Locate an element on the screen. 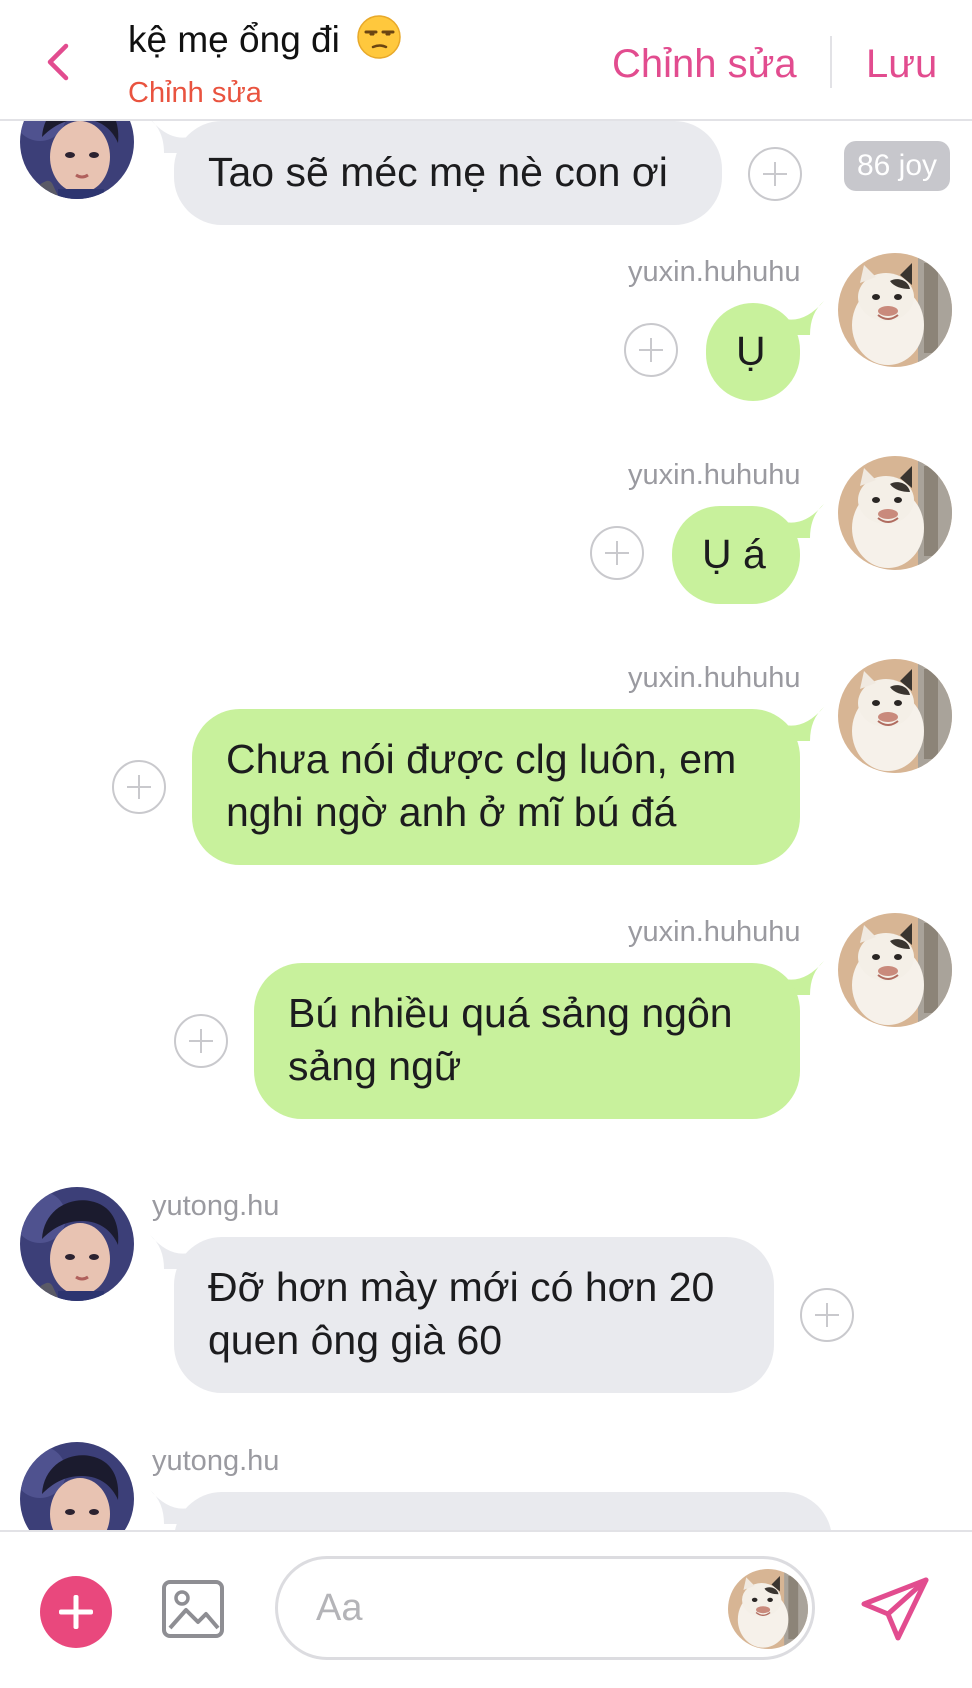 This screenshot has height=1688, width=972. save-button: Lưu is located at coordinates (901, 64).